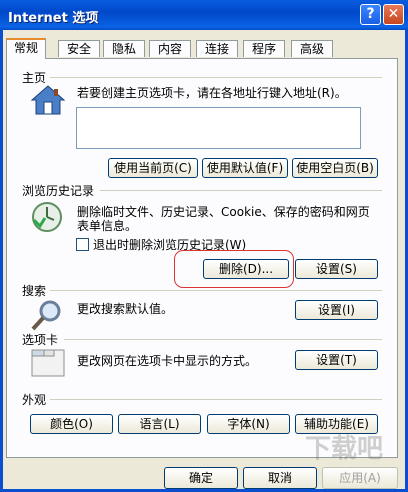  I want to click on homepage-address-field, so click(218, 128).